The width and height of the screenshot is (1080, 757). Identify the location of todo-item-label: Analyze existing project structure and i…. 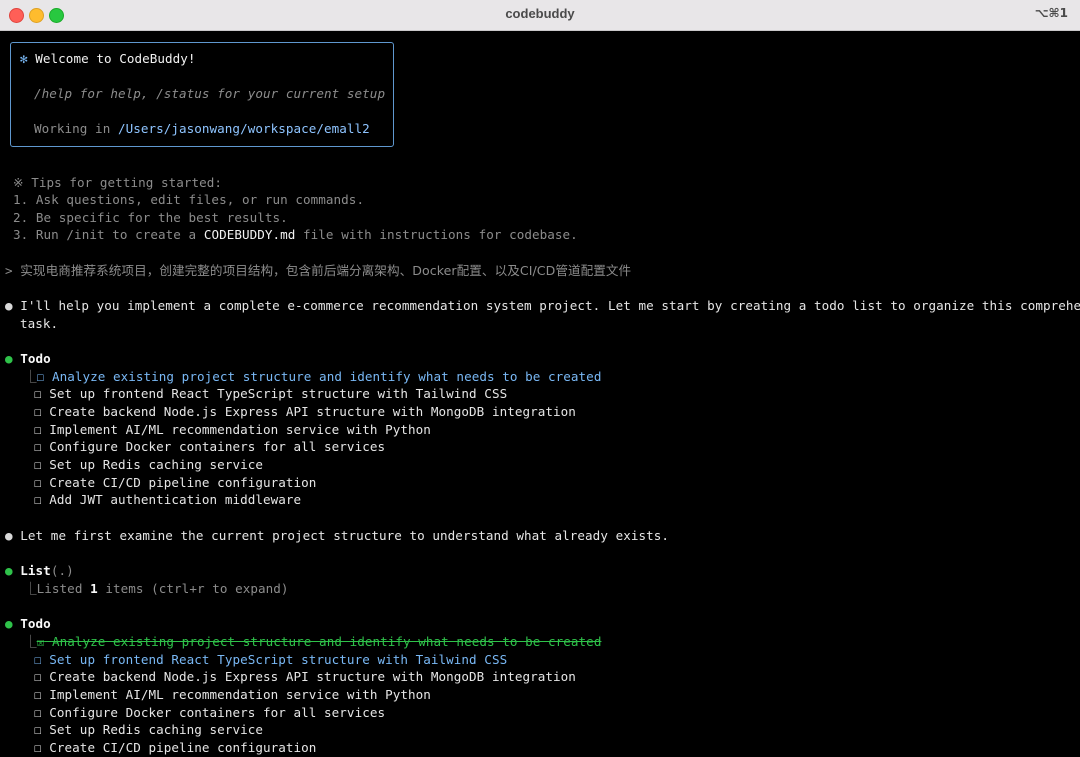
(326, 376).